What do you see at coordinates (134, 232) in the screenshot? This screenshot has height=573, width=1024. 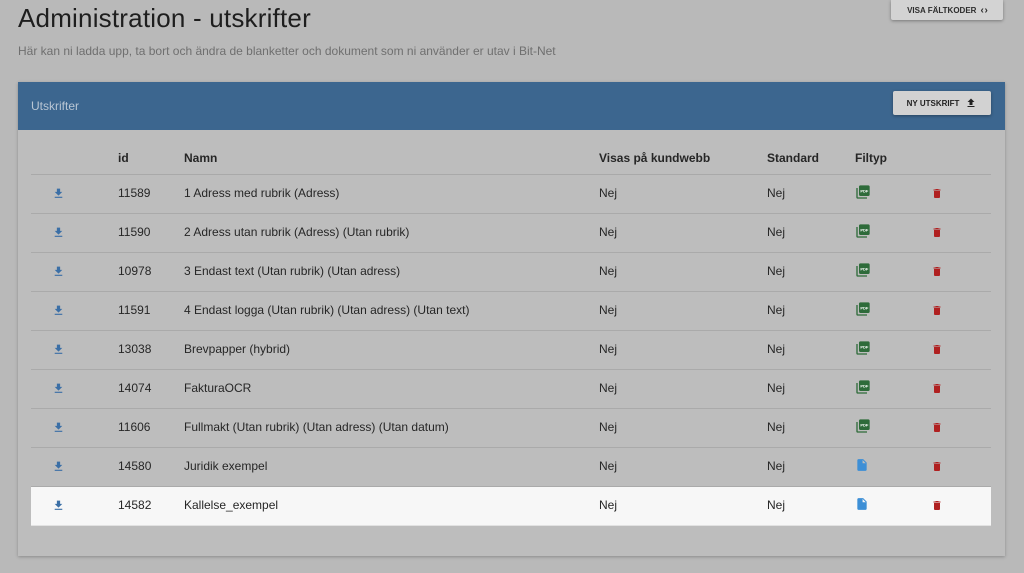 I see `row-id: 11590` at bounding box center [134, 232].